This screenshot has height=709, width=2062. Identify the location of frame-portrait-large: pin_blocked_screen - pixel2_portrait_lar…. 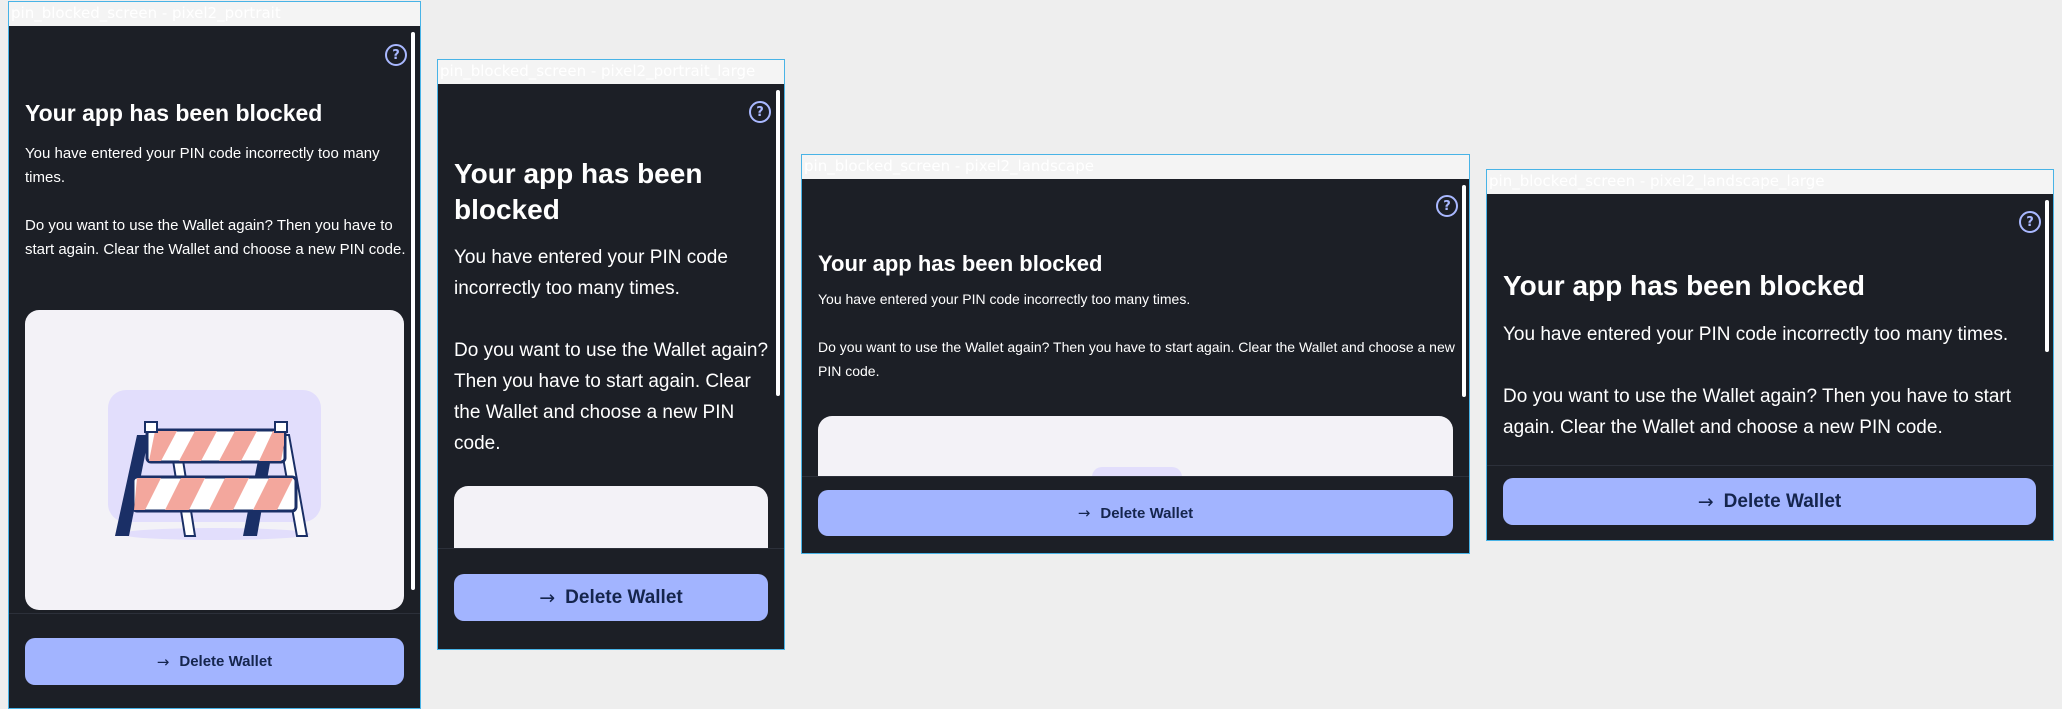
(611, 354).